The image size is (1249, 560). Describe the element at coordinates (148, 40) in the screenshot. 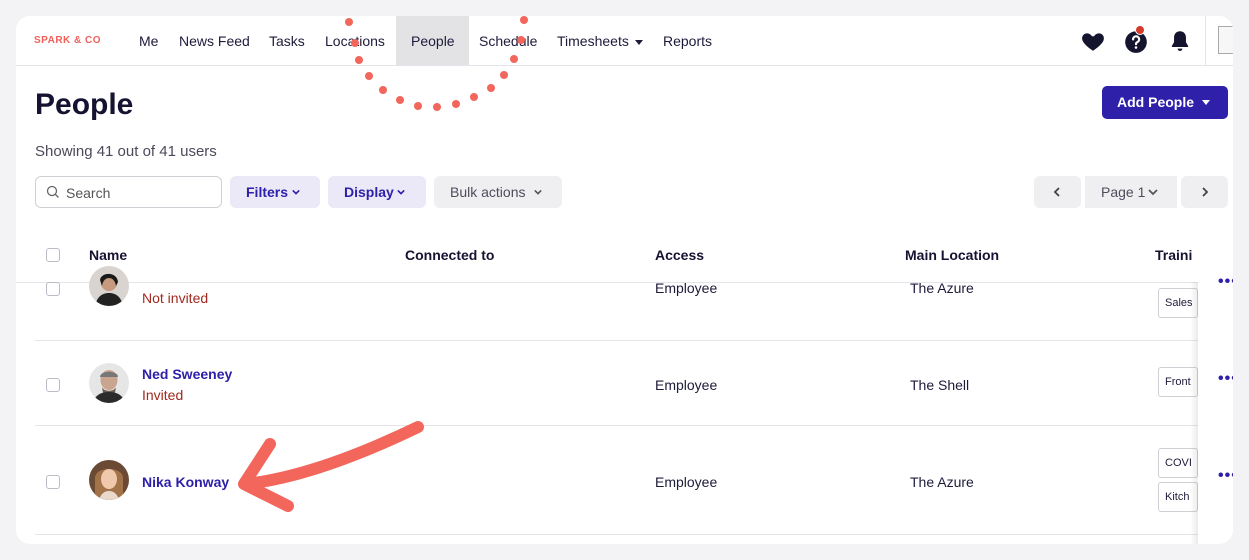

I see `nav-item-me: Me` at that location.